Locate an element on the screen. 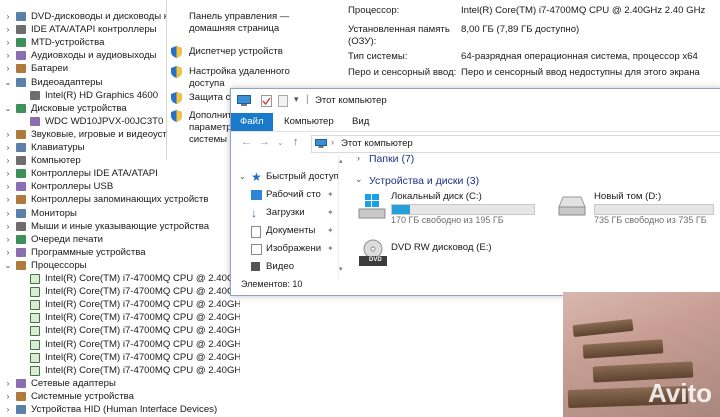  device-category: › Мониторы is located at coordinates (120, 213).